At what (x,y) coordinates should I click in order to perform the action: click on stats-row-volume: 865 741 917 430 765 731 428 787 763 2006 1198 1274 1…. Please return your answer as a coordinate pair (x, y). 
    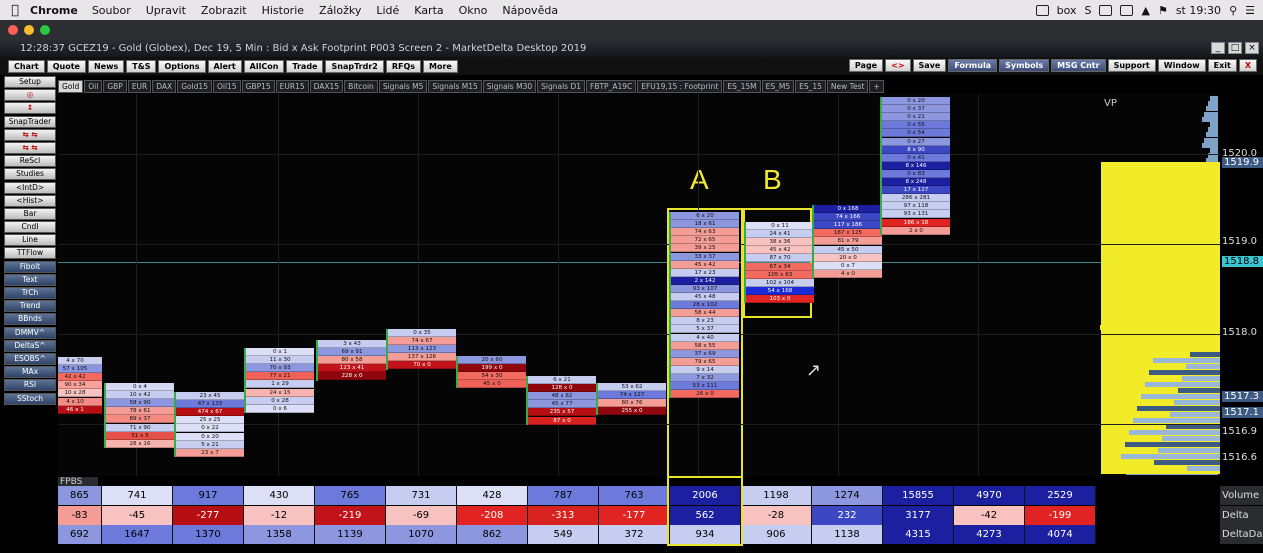
    Looking at the image, I should click on (577, 496).